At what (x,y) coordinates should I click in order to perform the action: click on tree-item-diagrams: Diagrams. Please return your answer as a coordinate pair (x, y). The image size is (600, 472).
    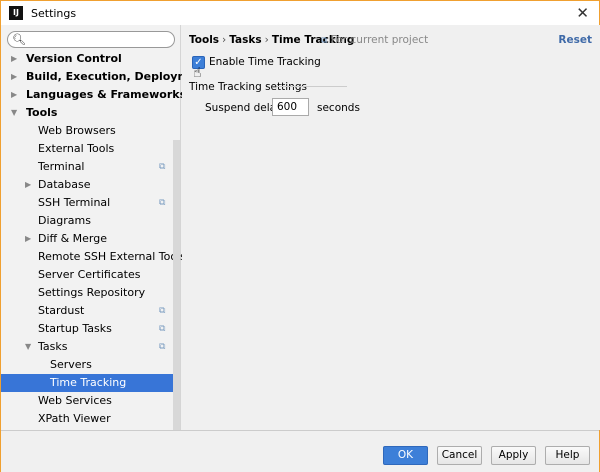
    Looking at the image, I should click on (87, 221).